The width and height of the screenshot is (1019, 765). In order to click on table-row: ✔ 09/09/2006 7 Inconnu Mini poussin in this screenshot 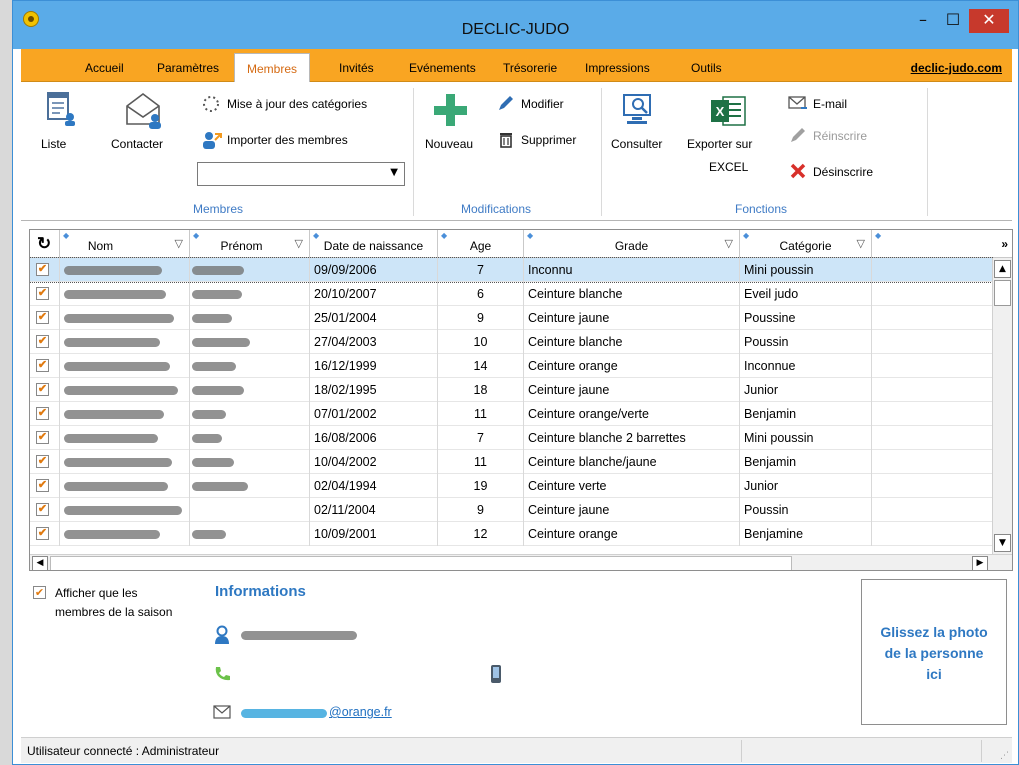, I will do `click(511, 270)`.